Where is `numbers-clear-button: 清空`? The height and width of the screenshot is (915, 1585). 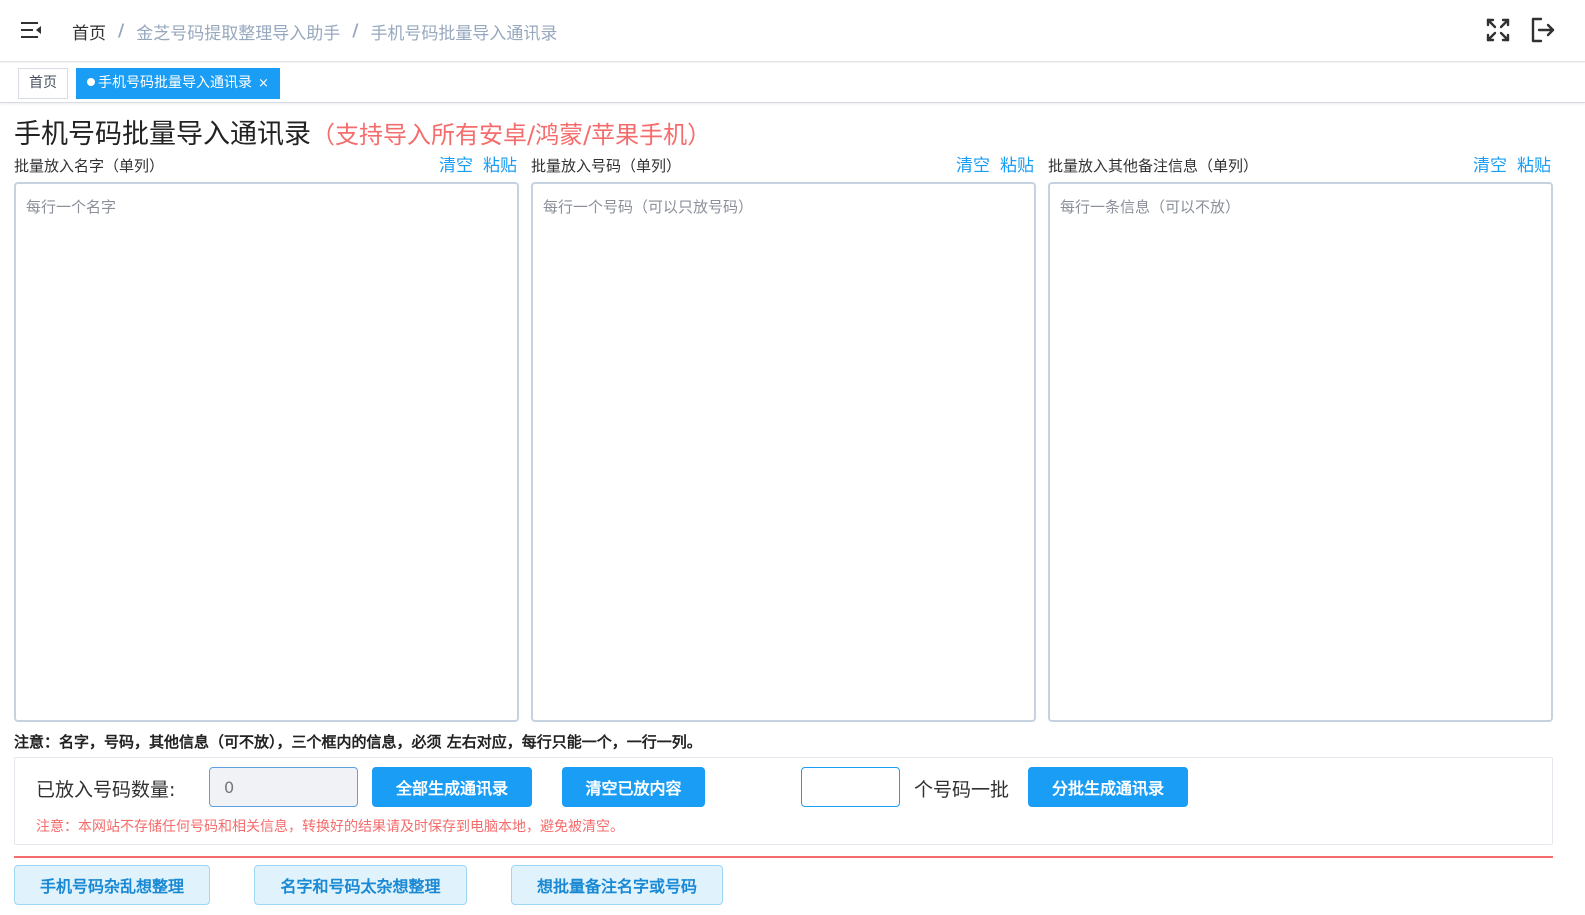 numbers-clear-button: 清空 is located at coordinates (973, 166).